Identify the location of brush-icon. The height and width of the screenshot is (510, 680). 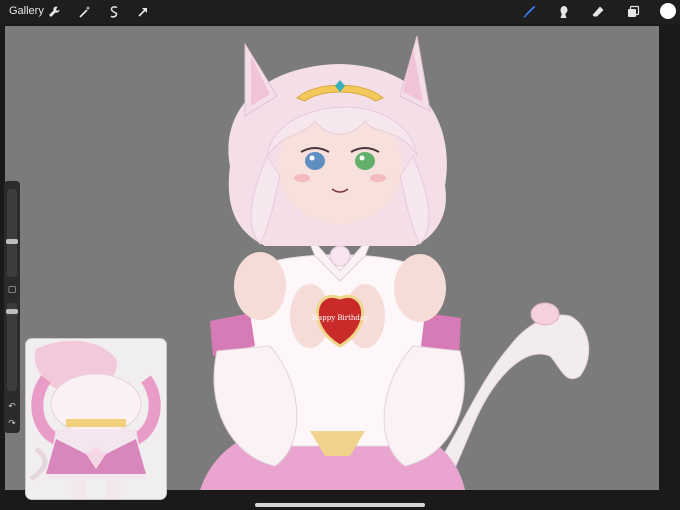
(529, 12).